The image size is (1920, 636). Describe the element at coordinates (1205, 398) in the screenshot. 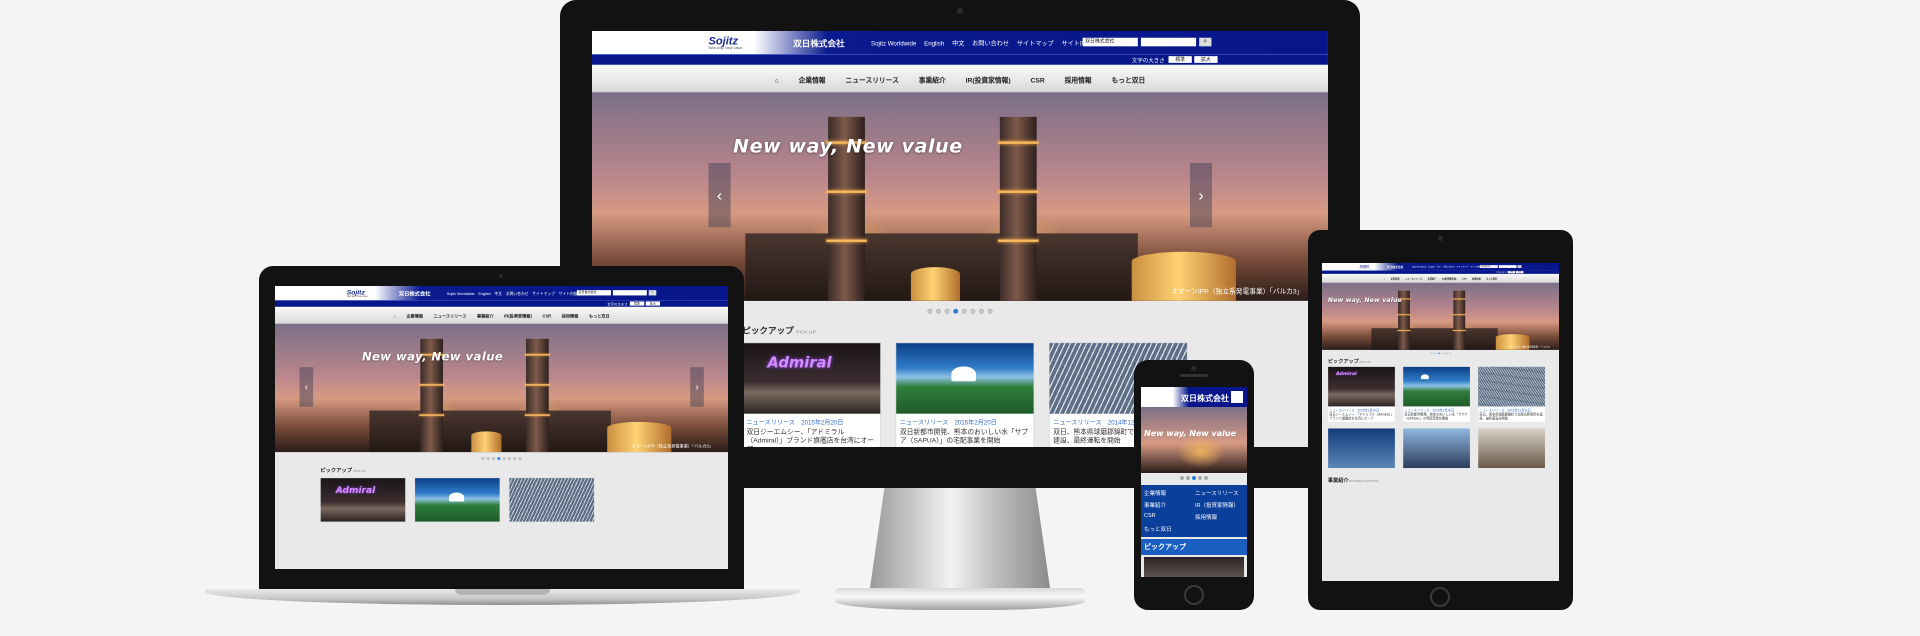

I see `mobile-header-title: 双日株式会社` at that location.